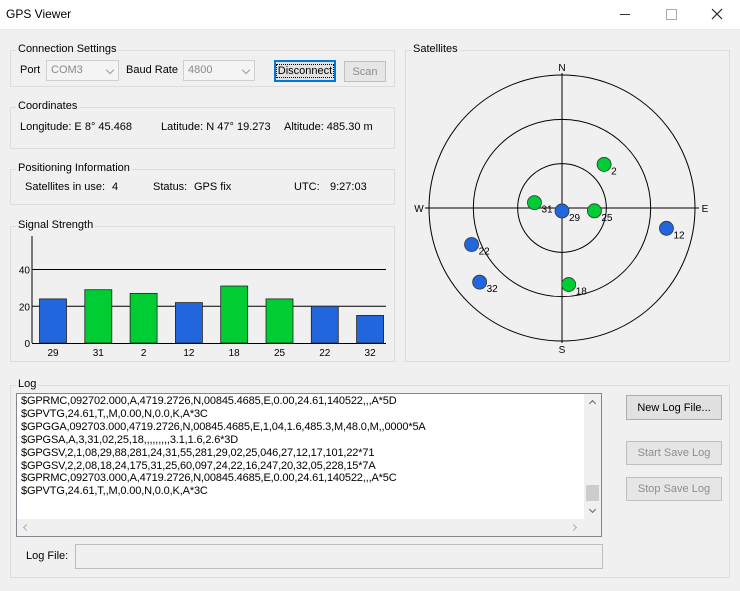  I want to click on satellites-in-use-label: Satellites in use:, so click(65, 187).